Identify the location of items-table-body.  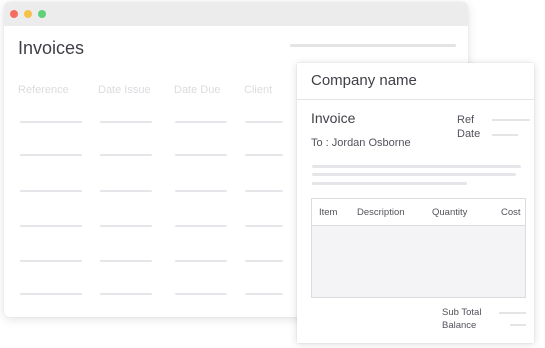
(418, 261).